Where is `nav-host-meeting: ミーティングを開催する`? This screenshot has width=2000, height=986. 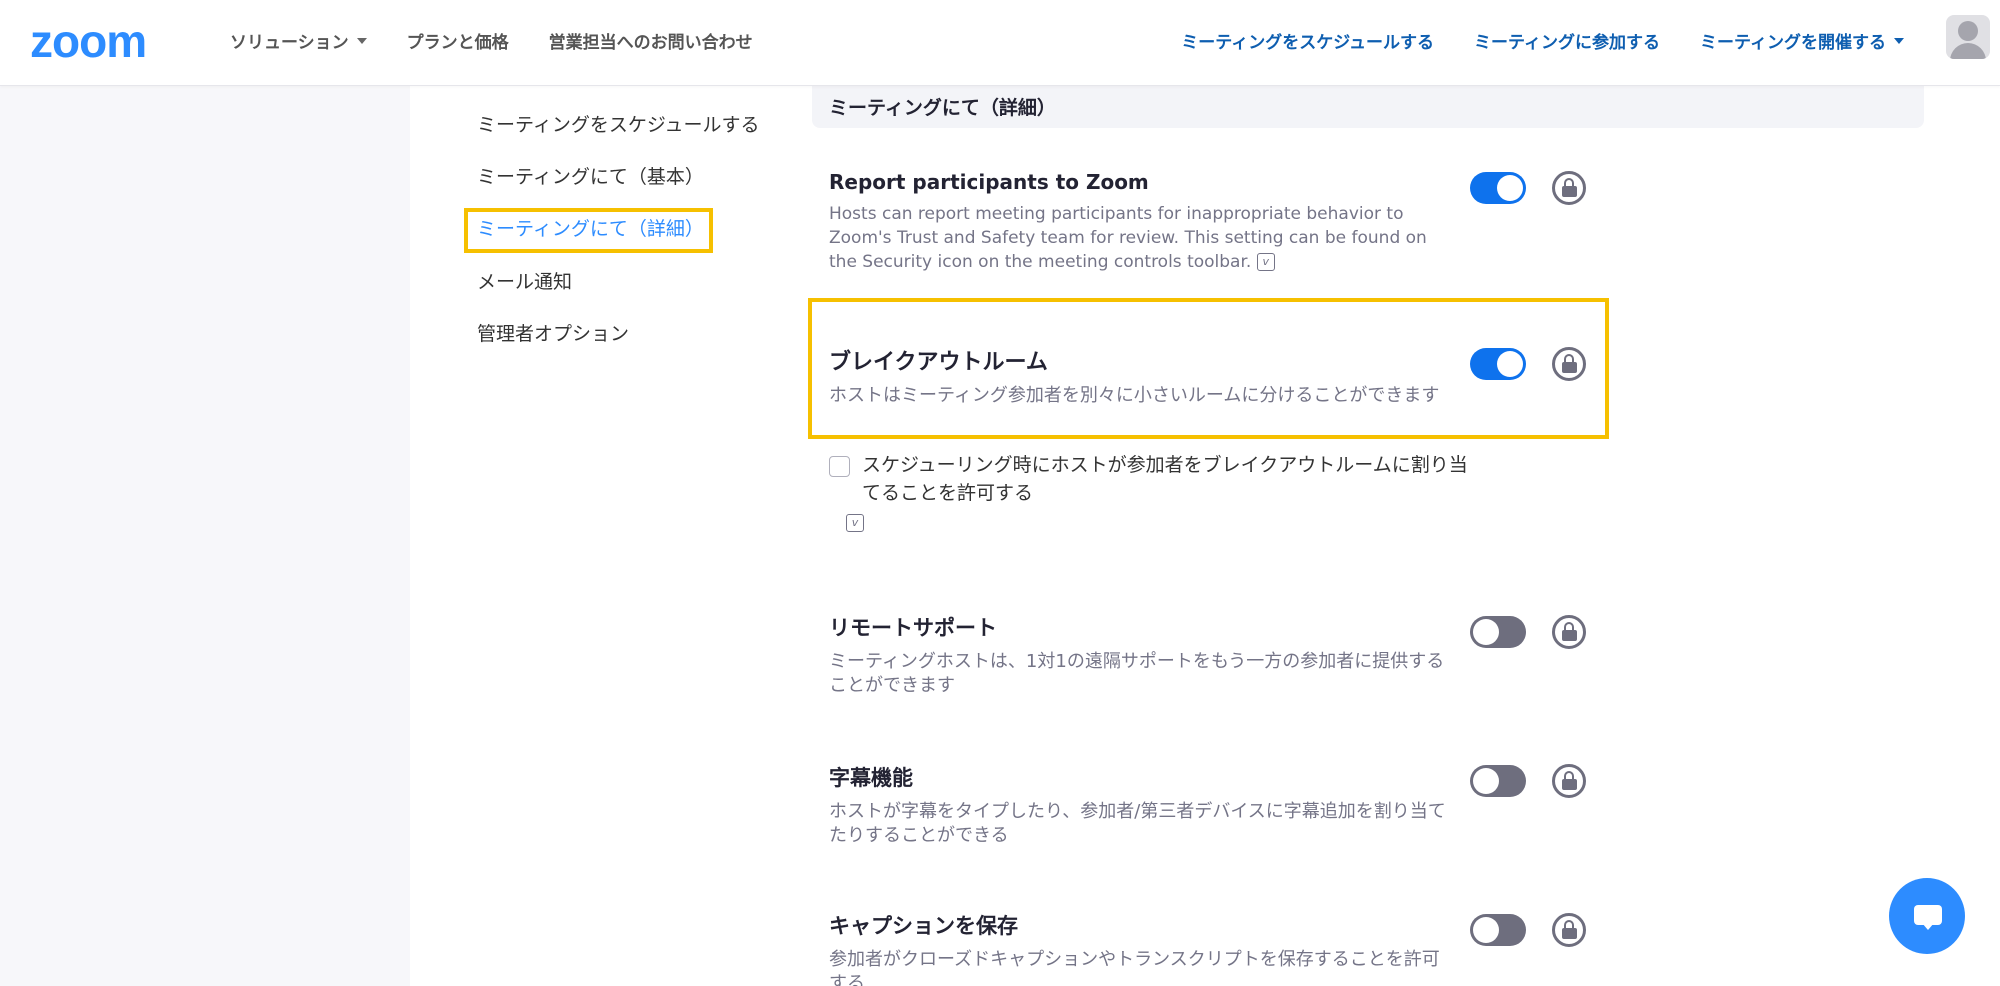 nav-host-meeting: ミーティングを開催する is located at coordinates (1802, 40).